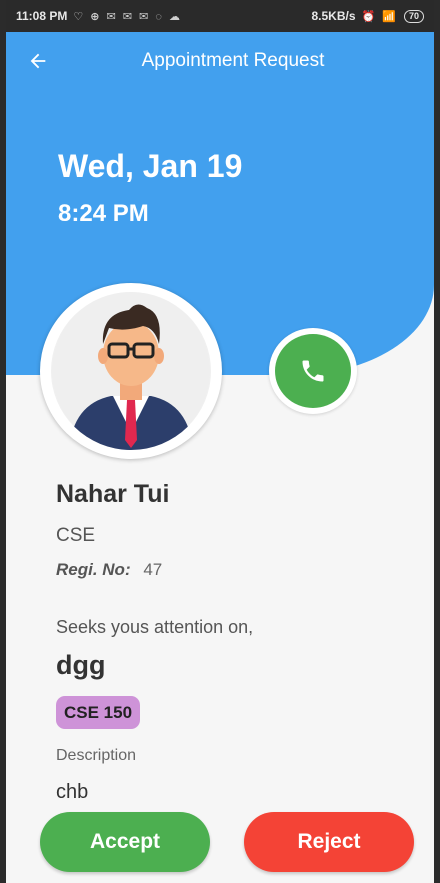  What do you see at coordinates (125, 842) in the screenshot?
I see `accept-button: Accept` at bounding box center [125, 842].